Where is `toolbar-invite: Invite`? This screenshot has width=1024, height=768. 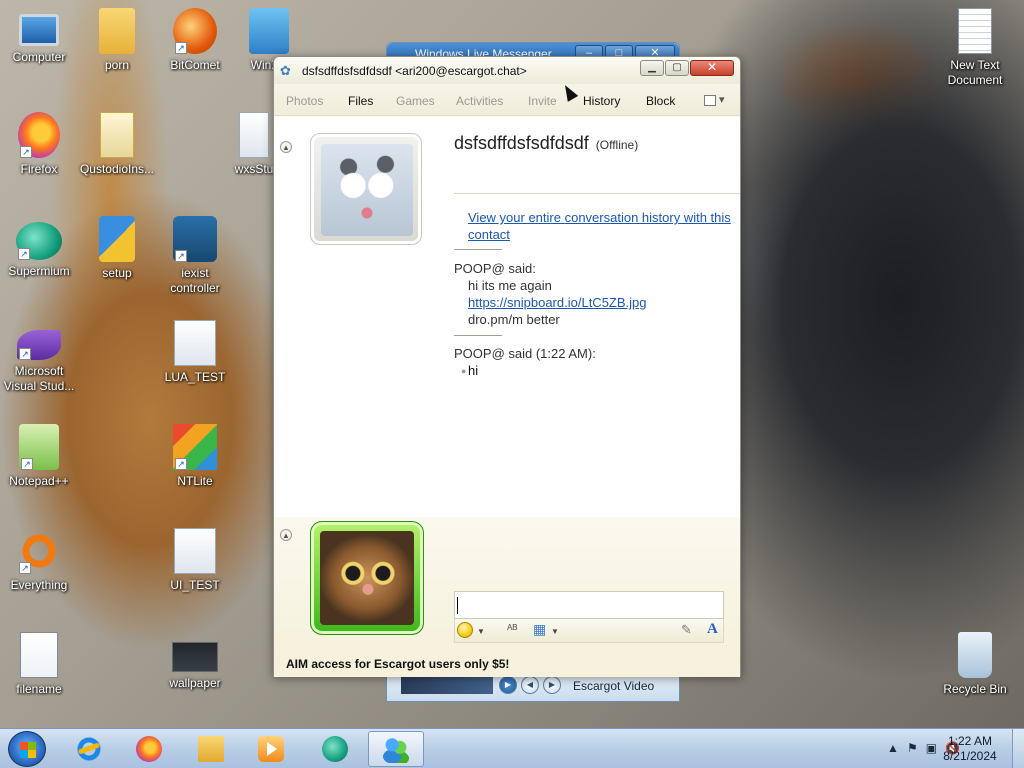 toolbar-invite: Invite is located at coordinates (542, 101).